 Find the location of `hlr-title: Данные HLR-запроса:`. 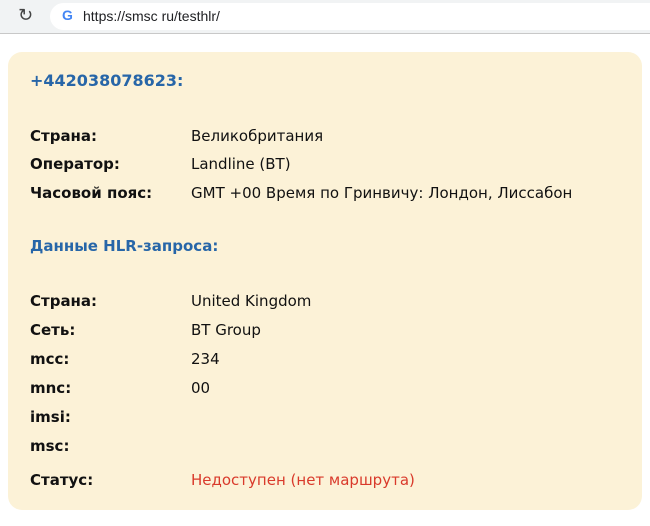

hlr-title: Данные HLR-запроса: is located at coordinates (124, 246).